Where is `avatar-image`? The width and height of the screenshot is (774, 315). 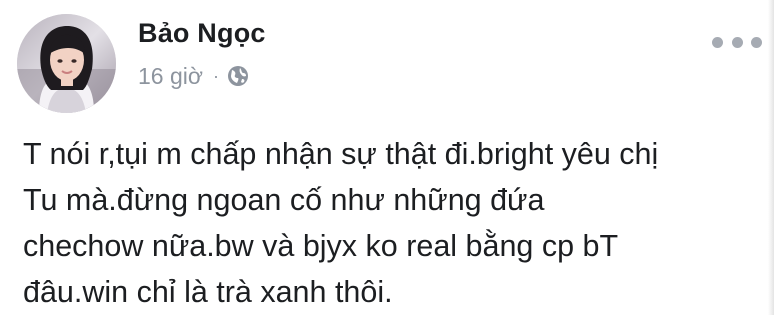 avatar-image is located at coordinates (66, 63).